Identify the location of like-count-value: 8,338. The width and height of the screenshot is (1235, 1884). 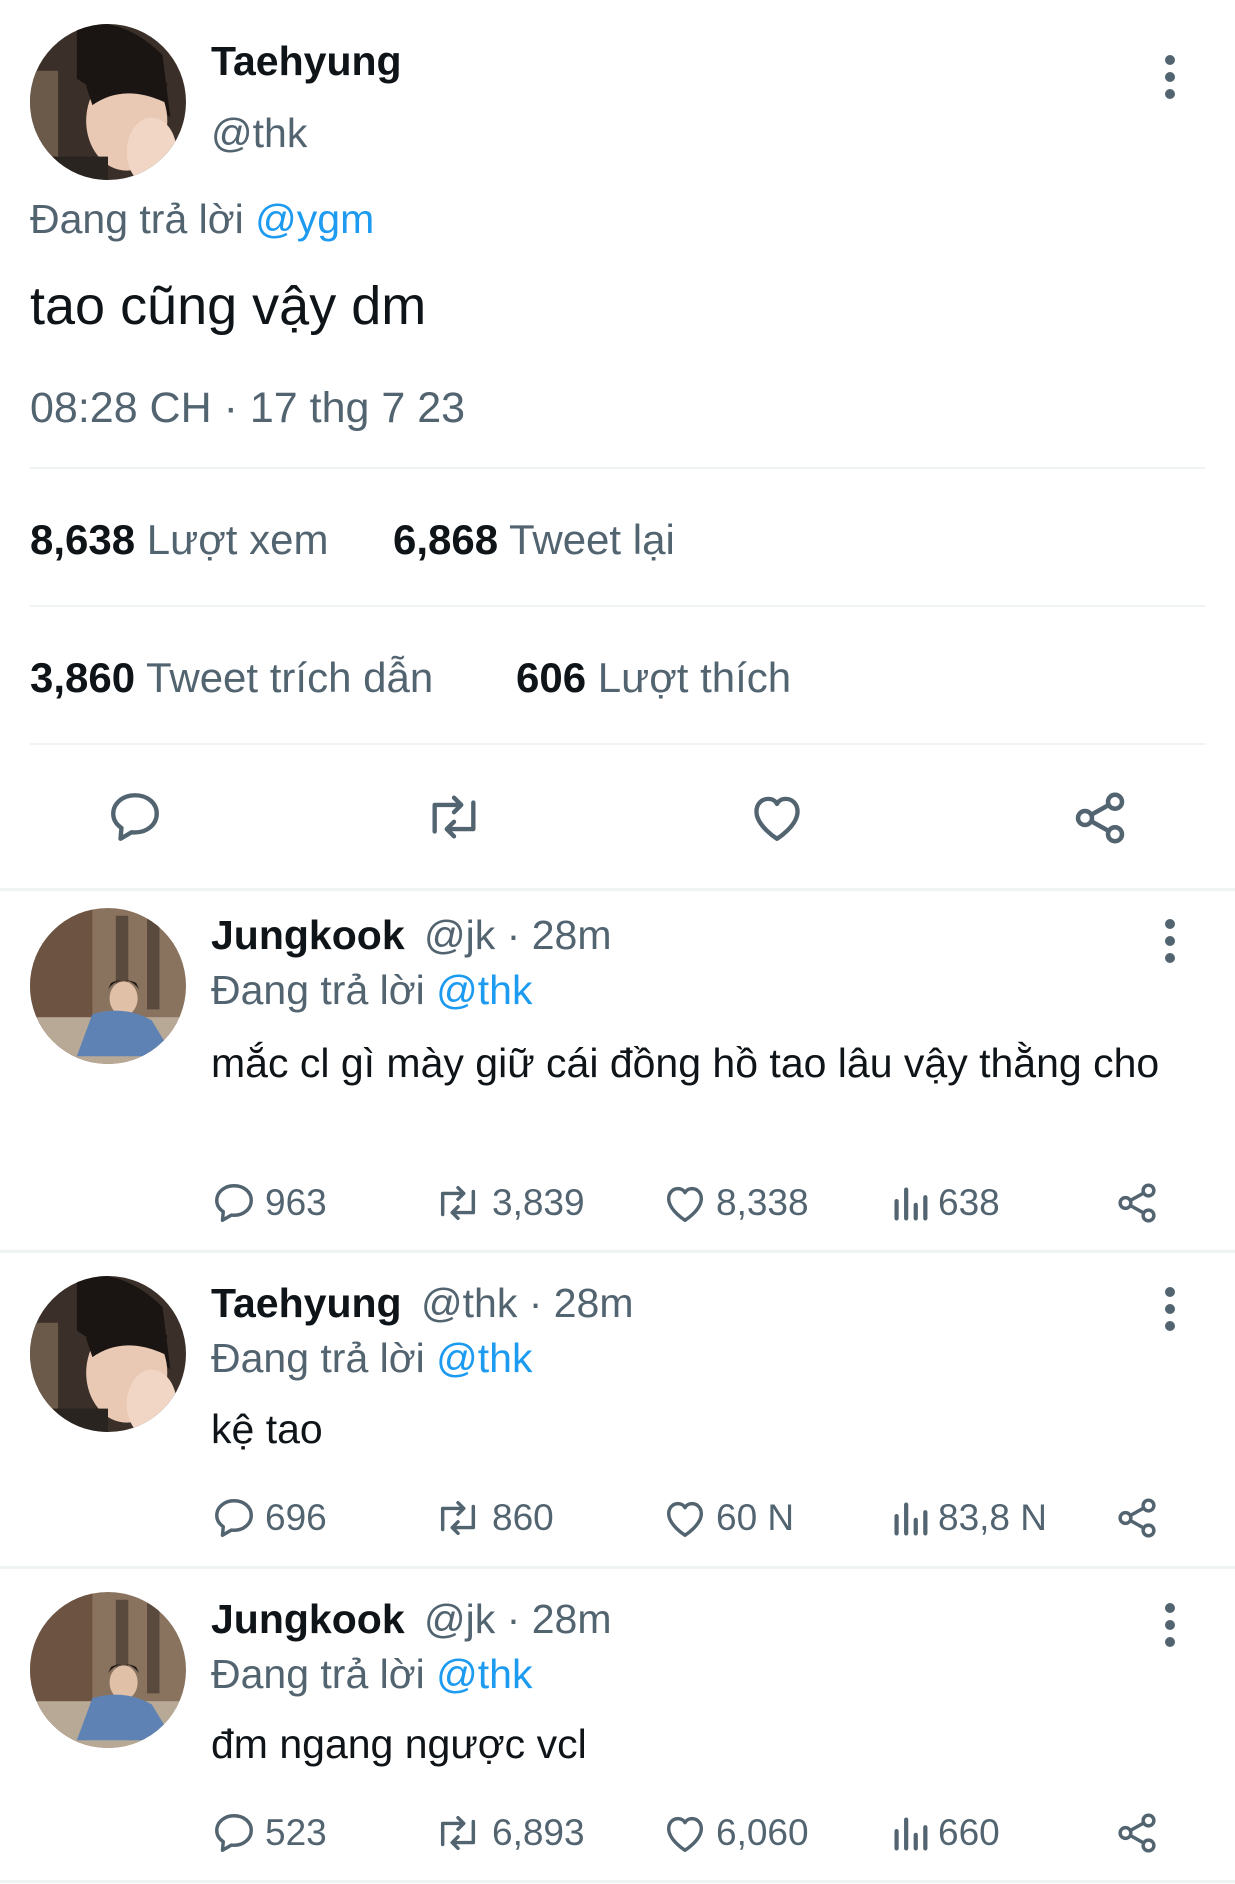
(762, 1202).